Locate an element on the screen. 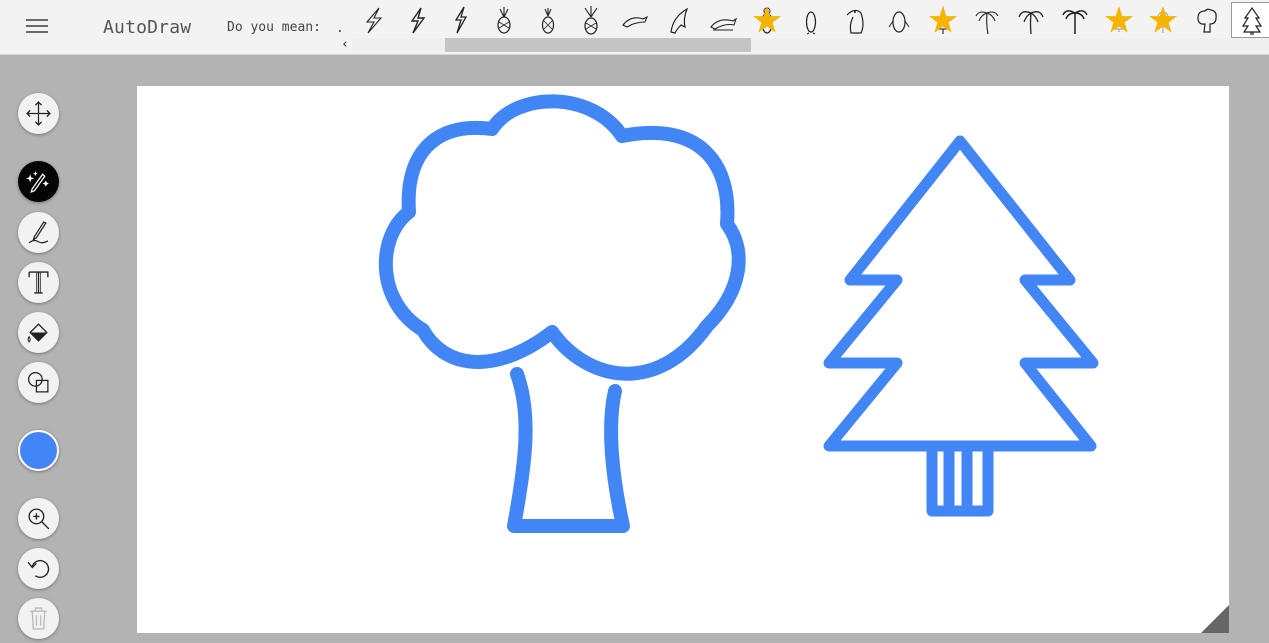 Image resolution: width=1269 pixels, height=643 pixels. suggestion-strip is located at coordinates (810, 19).